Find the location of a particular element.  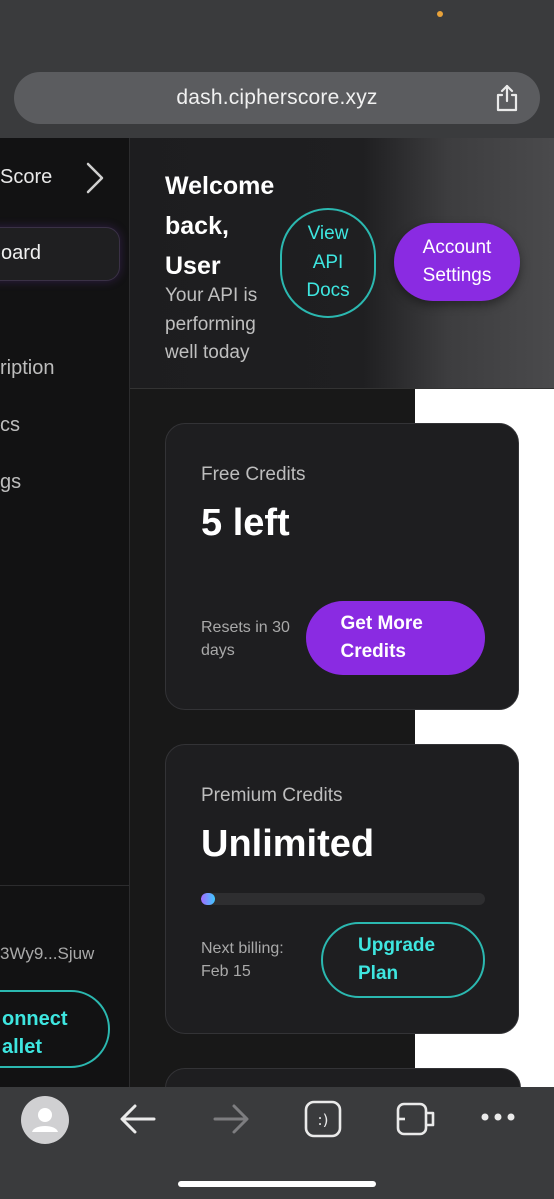

connect-wallet-button: onnect allet is located at coordinates (55, 1029).